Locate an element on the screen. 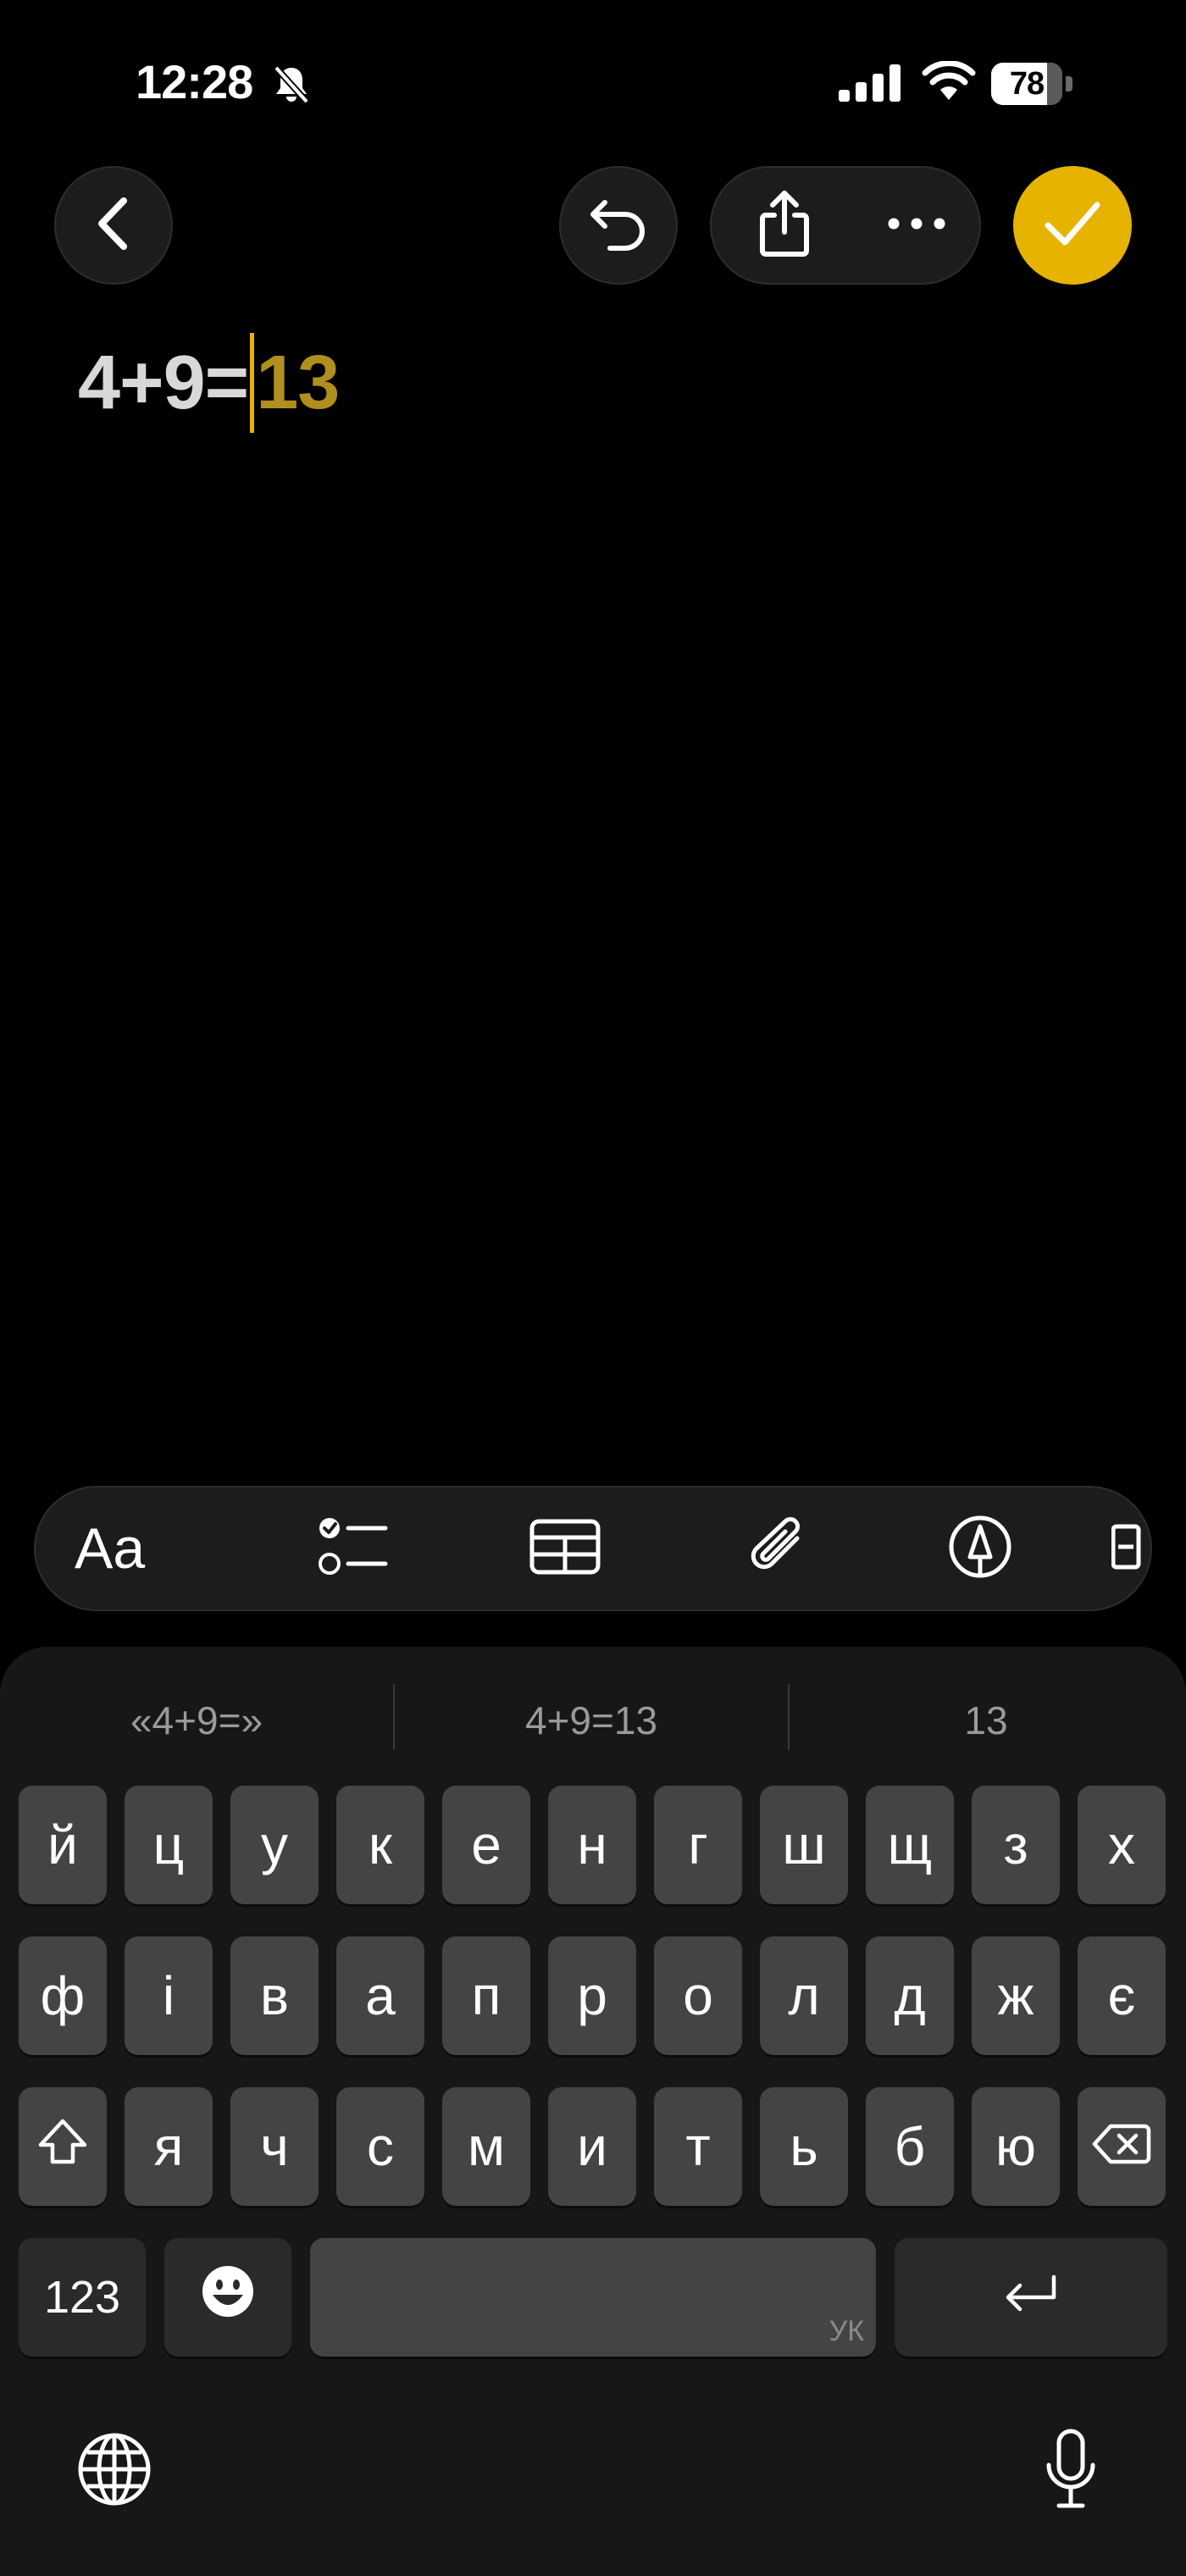 The height and width of the screenshot is (2576, 1186). microphone-icon is located at coordinates (1071, 2471).